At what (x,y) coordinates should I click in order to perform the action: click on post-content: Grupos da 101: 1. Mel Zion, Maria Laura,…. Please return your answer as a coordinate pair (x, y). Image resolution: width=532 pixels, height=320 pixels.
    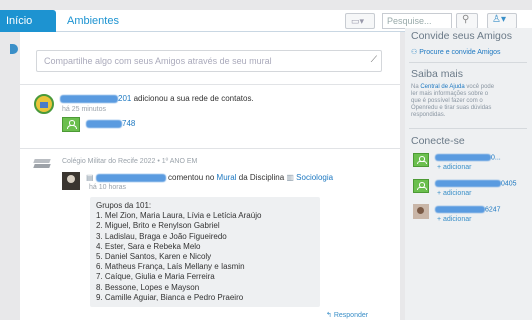
    Looking at the image, I should click on (205, 252).